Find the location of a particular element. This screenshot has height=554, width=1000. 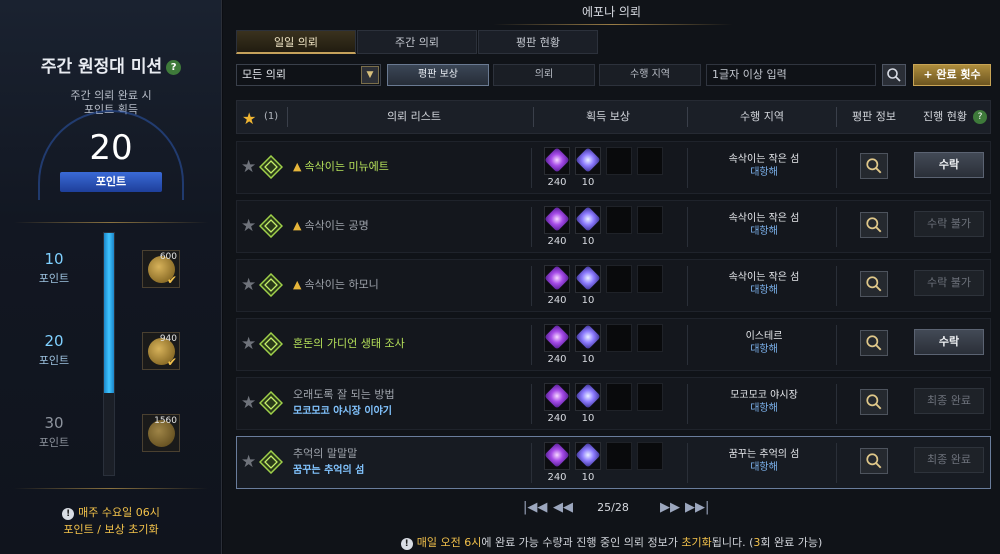

reward-value: 240 is located at coordinates (557, 477).